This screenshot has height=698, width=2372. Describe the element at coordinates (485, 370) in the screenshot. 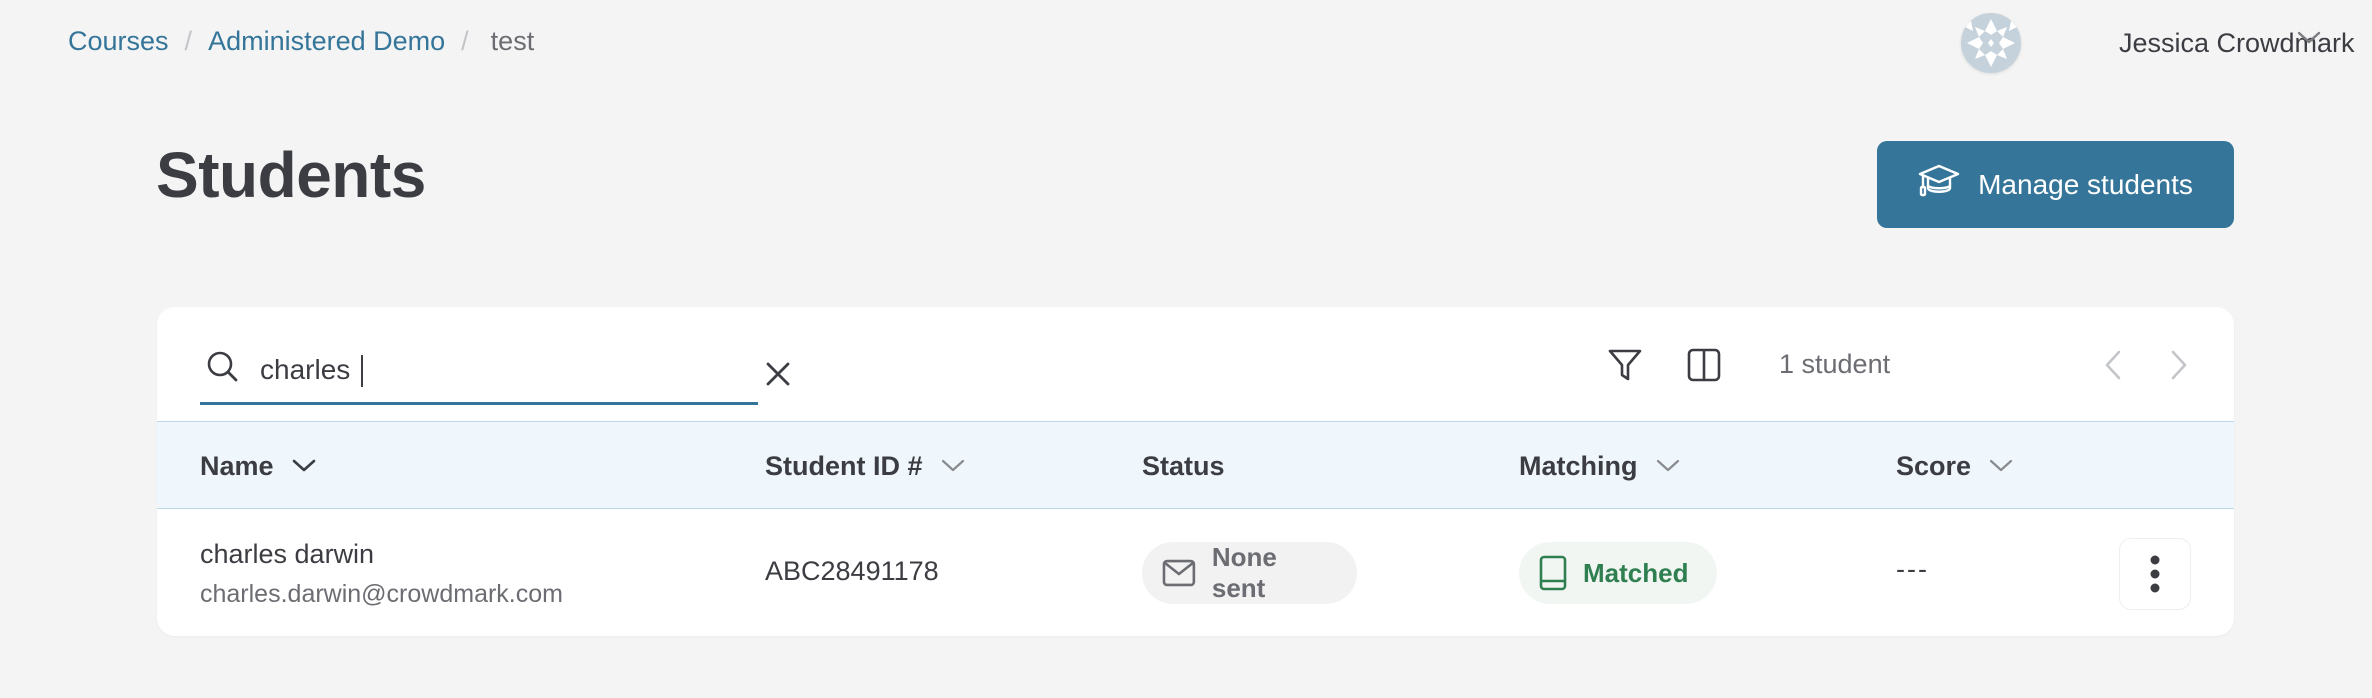

I see `search-input` at that location.